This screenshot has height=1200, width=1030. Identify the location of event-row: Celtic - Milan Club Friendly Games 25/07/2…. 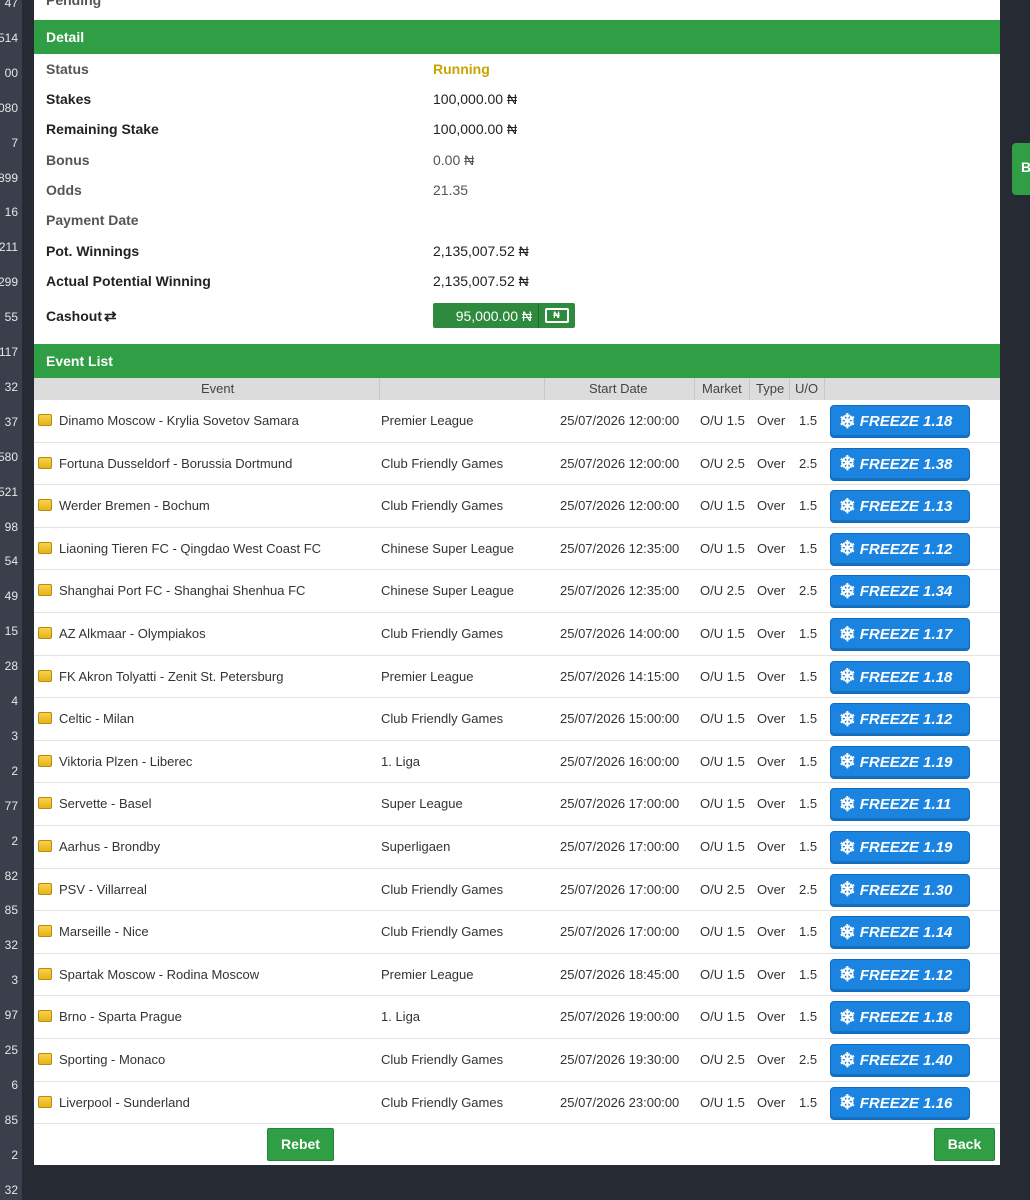
(517, 719).